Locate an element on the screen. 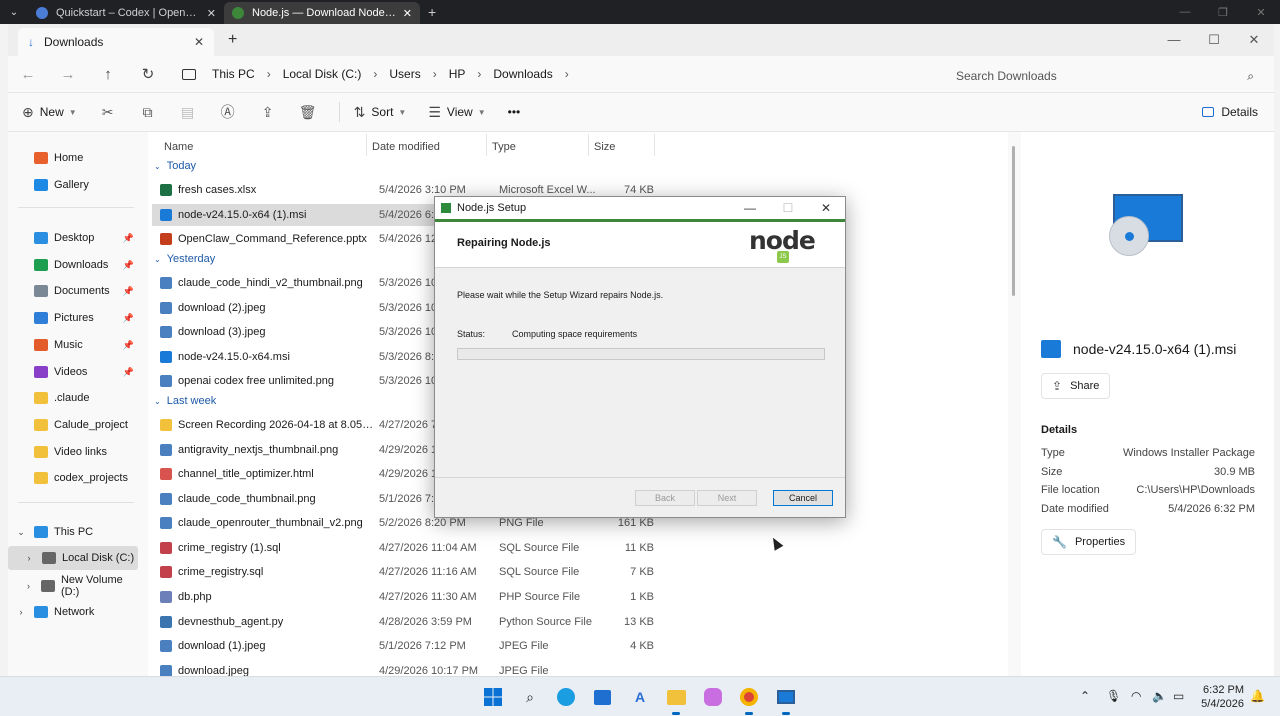 The height and width of the screenshot is (716, 1280). sidebar-item-9: codex_projects is located at coordinates (73, 478).